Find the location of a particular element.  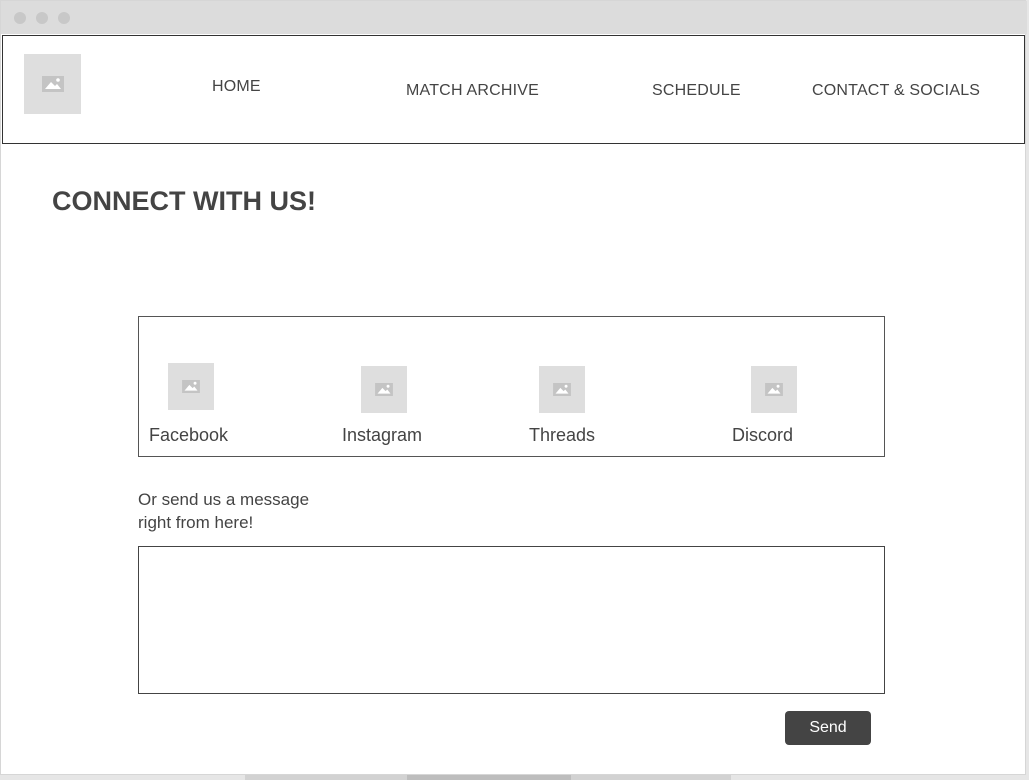

nav-home-link: HOME is located at coordinates (236, 87).